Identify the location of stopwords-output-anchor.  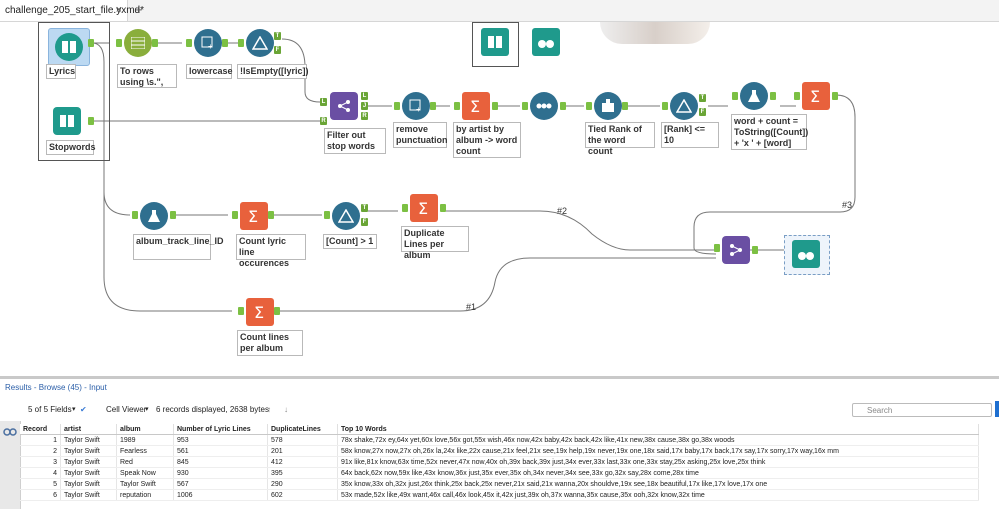
(91, 121).